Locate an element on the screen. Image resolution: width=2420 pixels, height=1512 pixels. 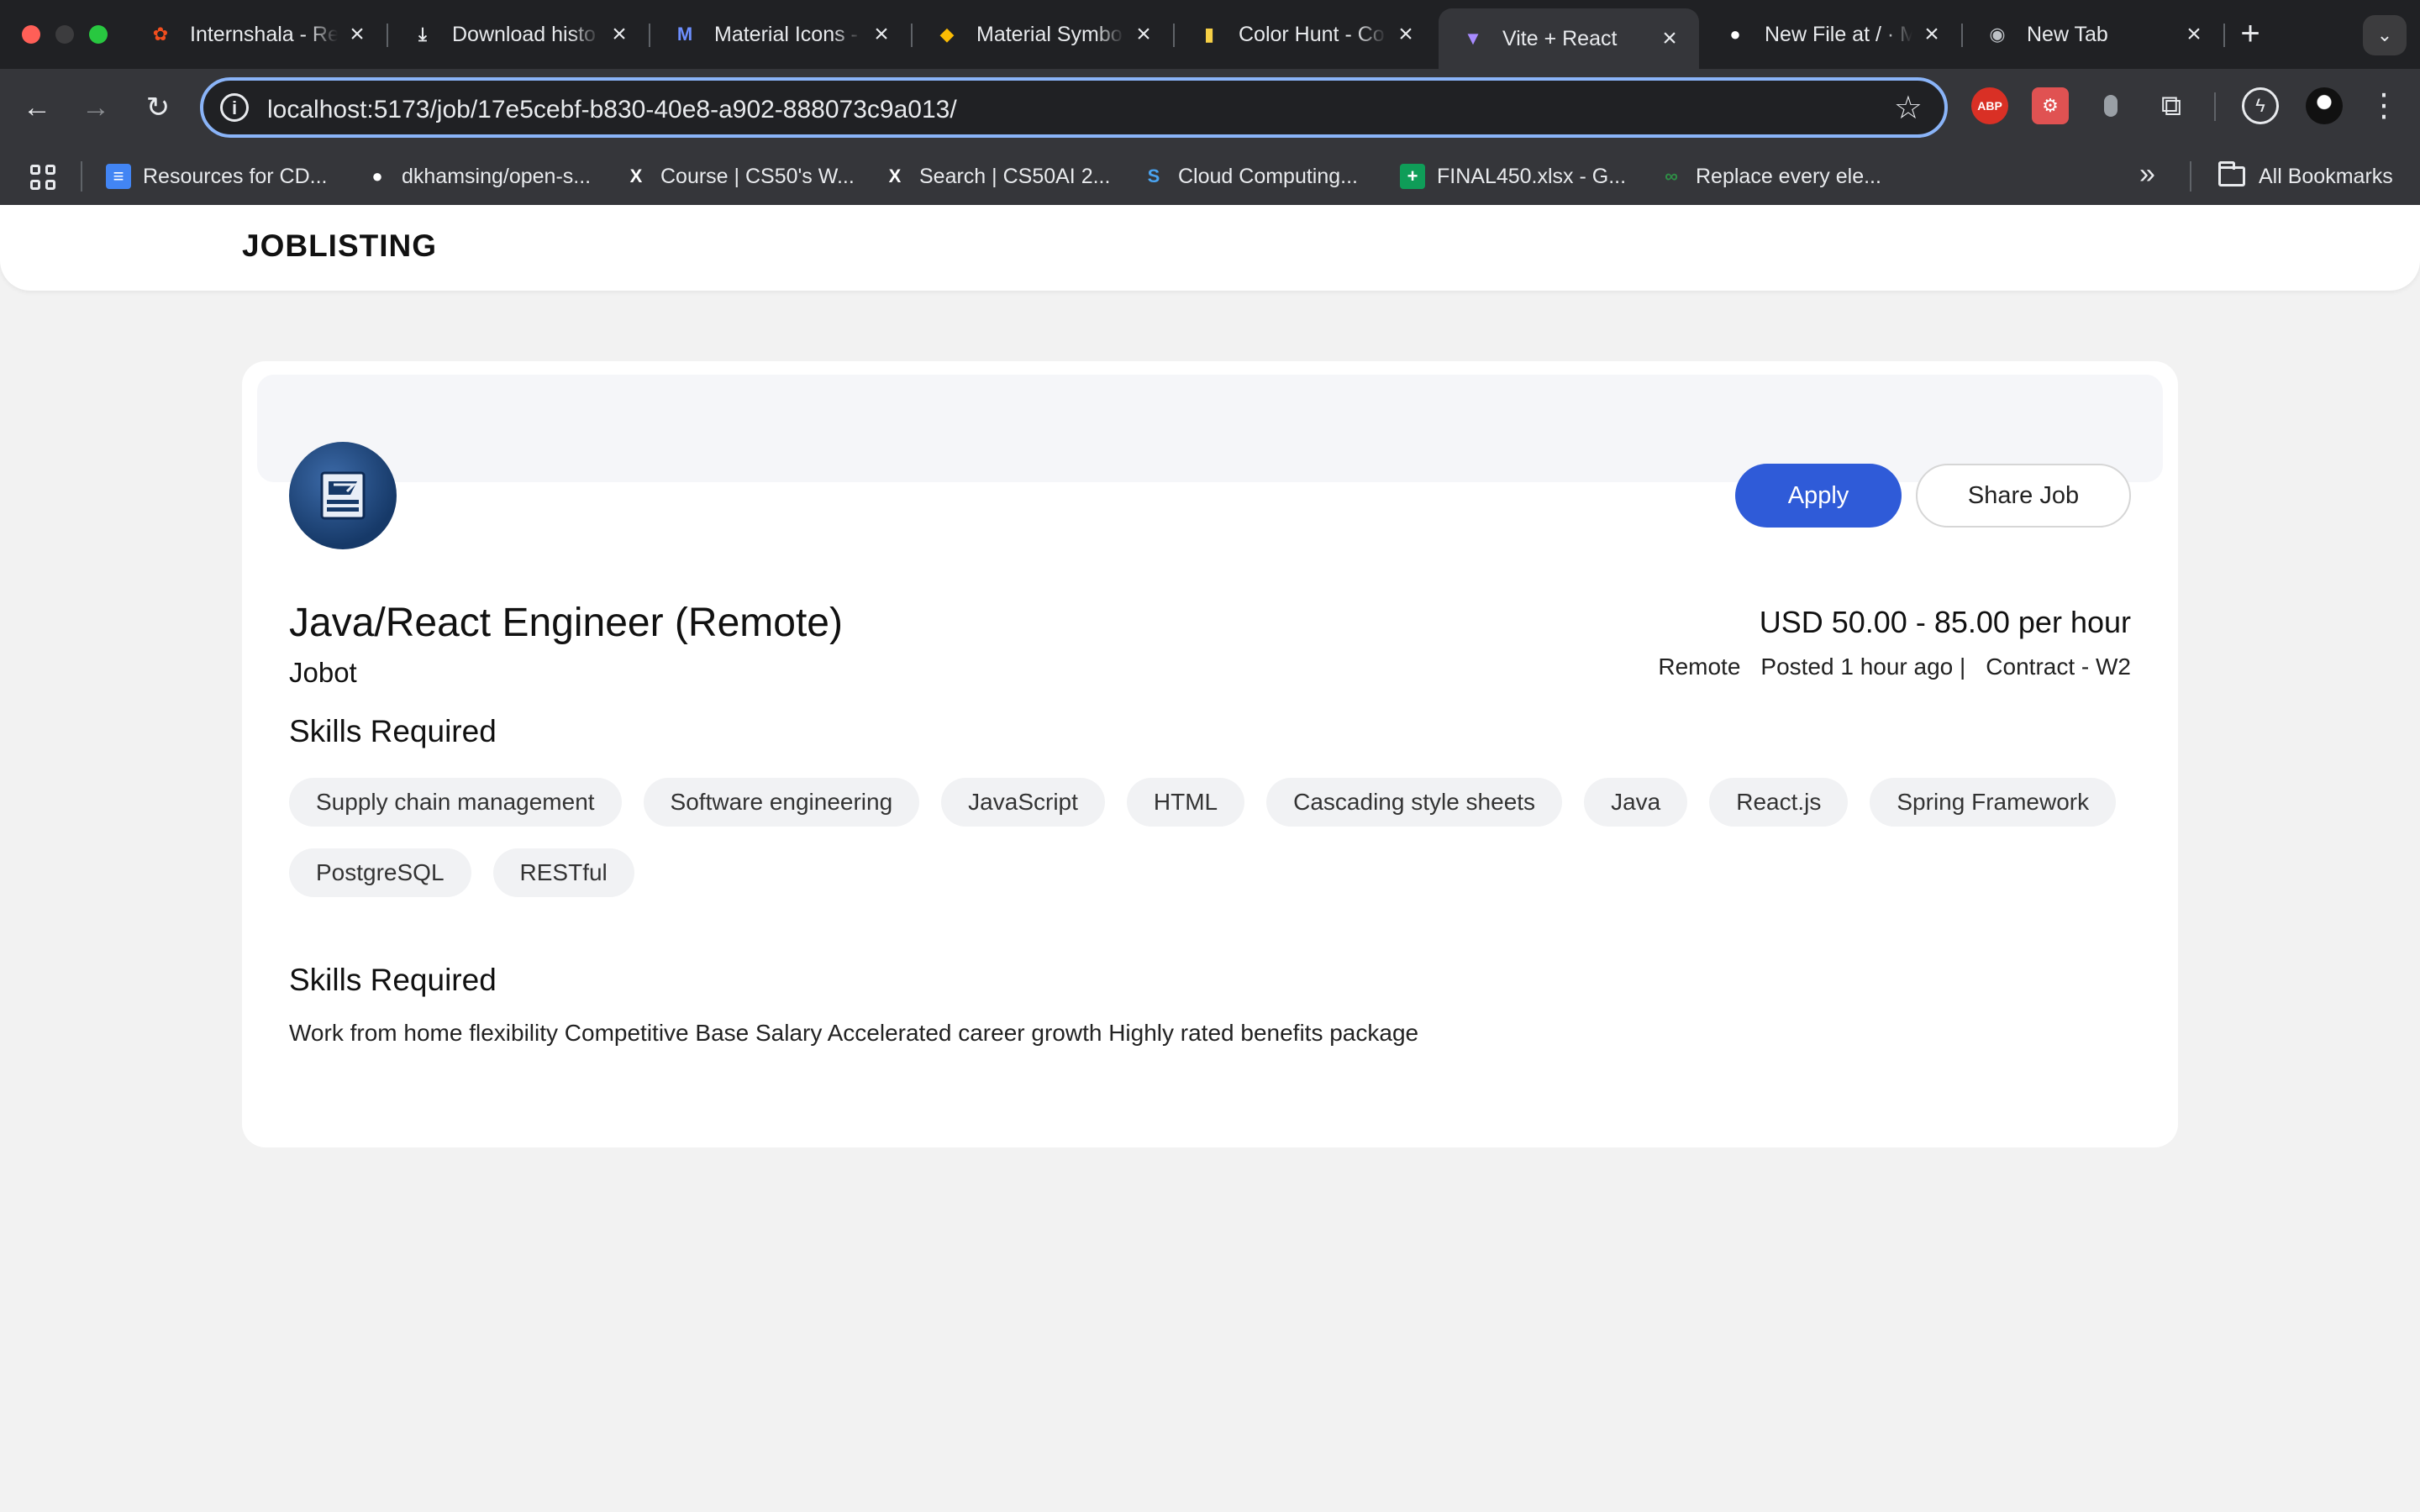
skill-chip: HTML is located at coordinates (1185, 802).